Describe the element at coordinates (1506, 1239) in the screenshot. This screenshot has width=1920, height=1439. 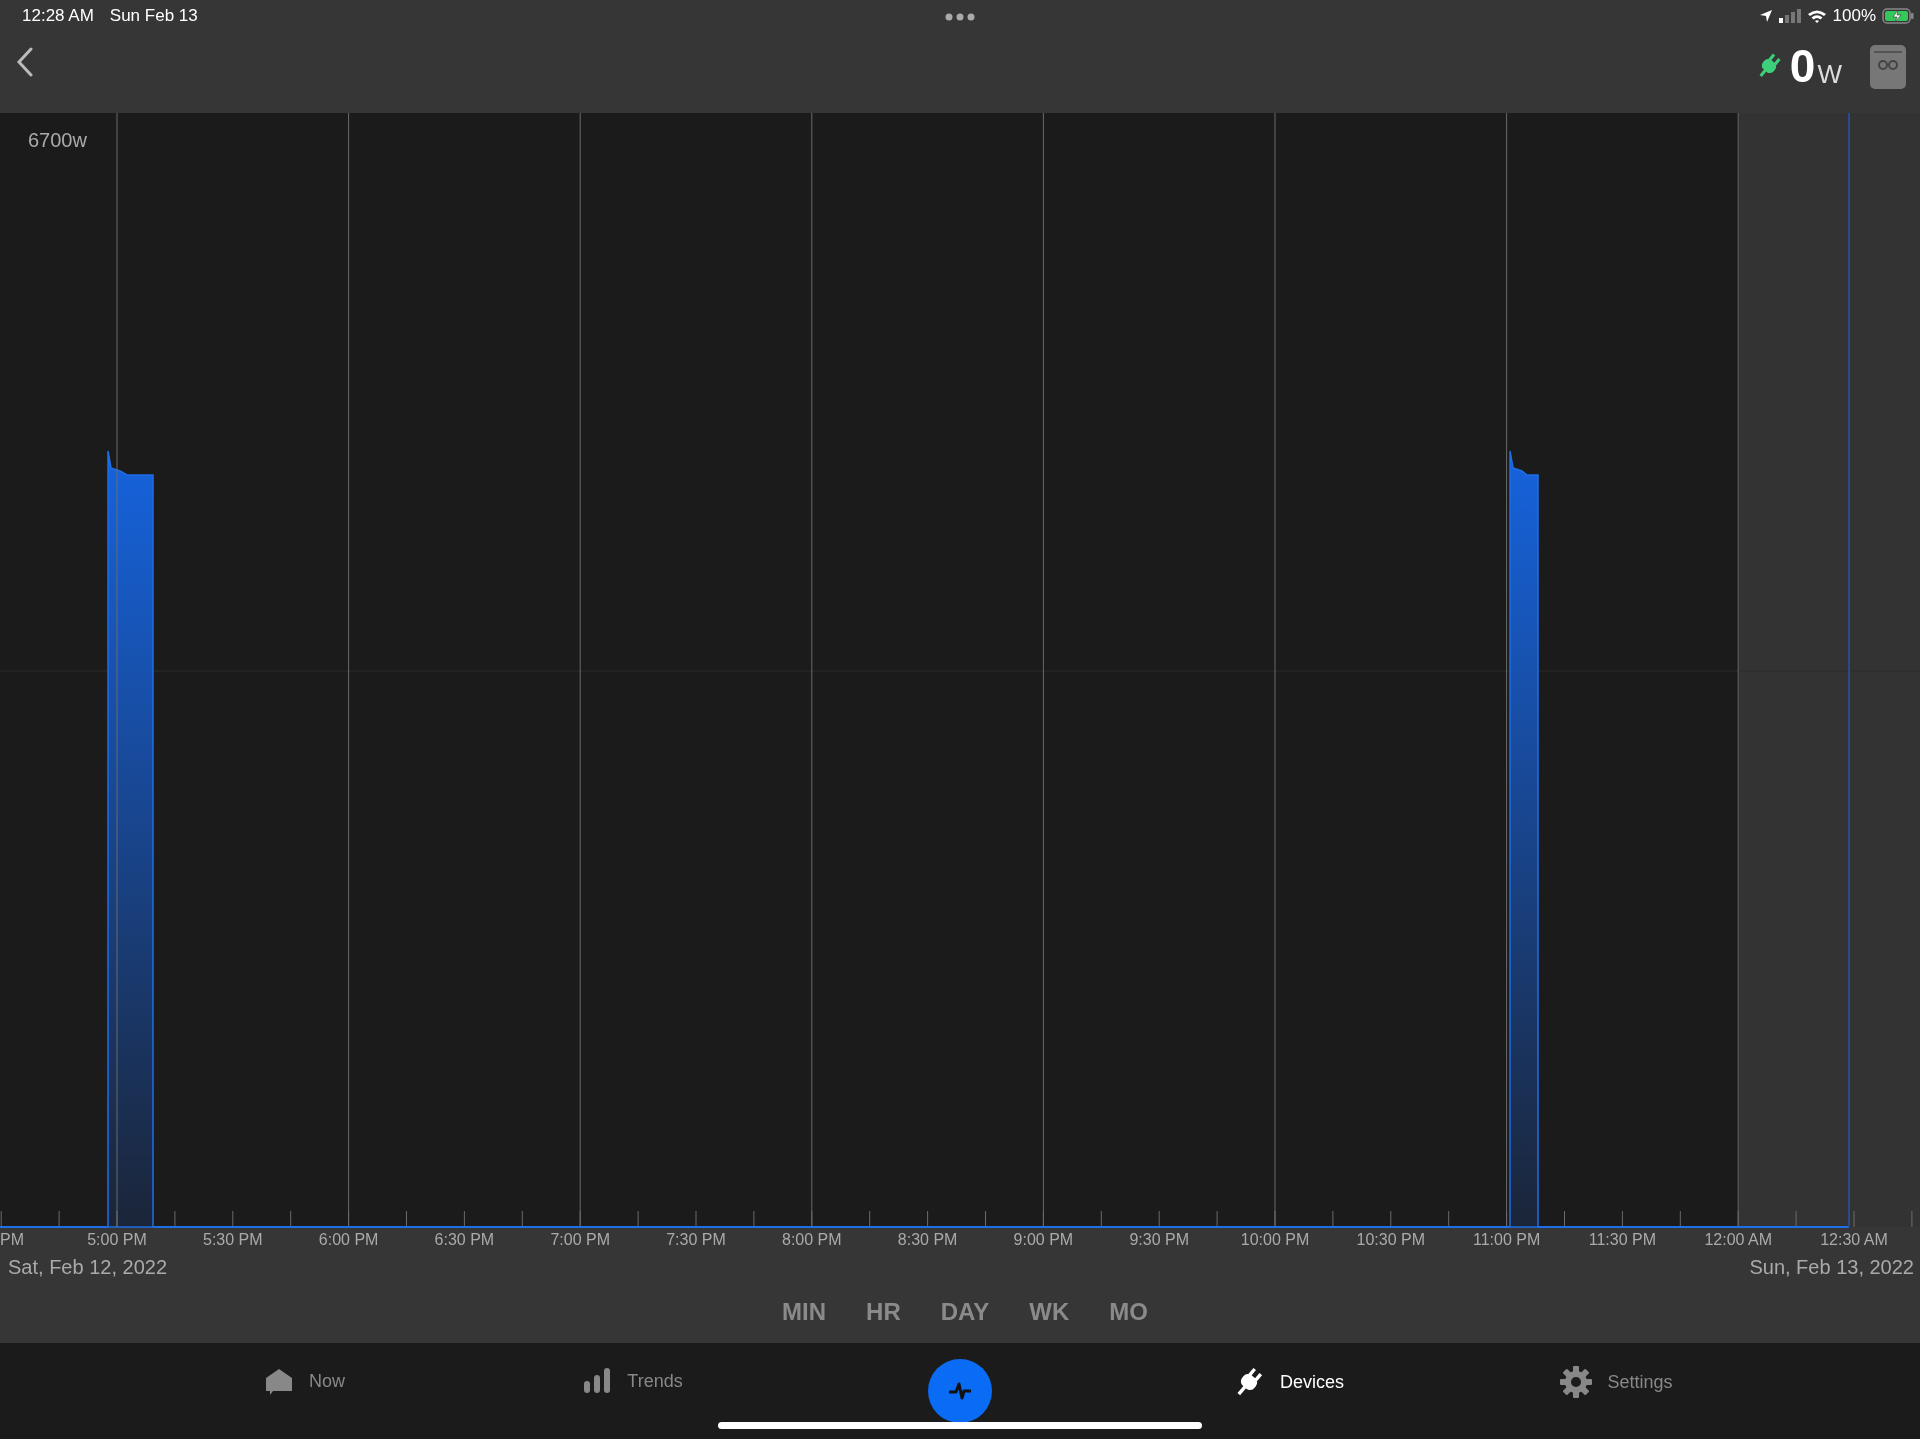
I see `x-axis-label: 11:00 PM` at that location.